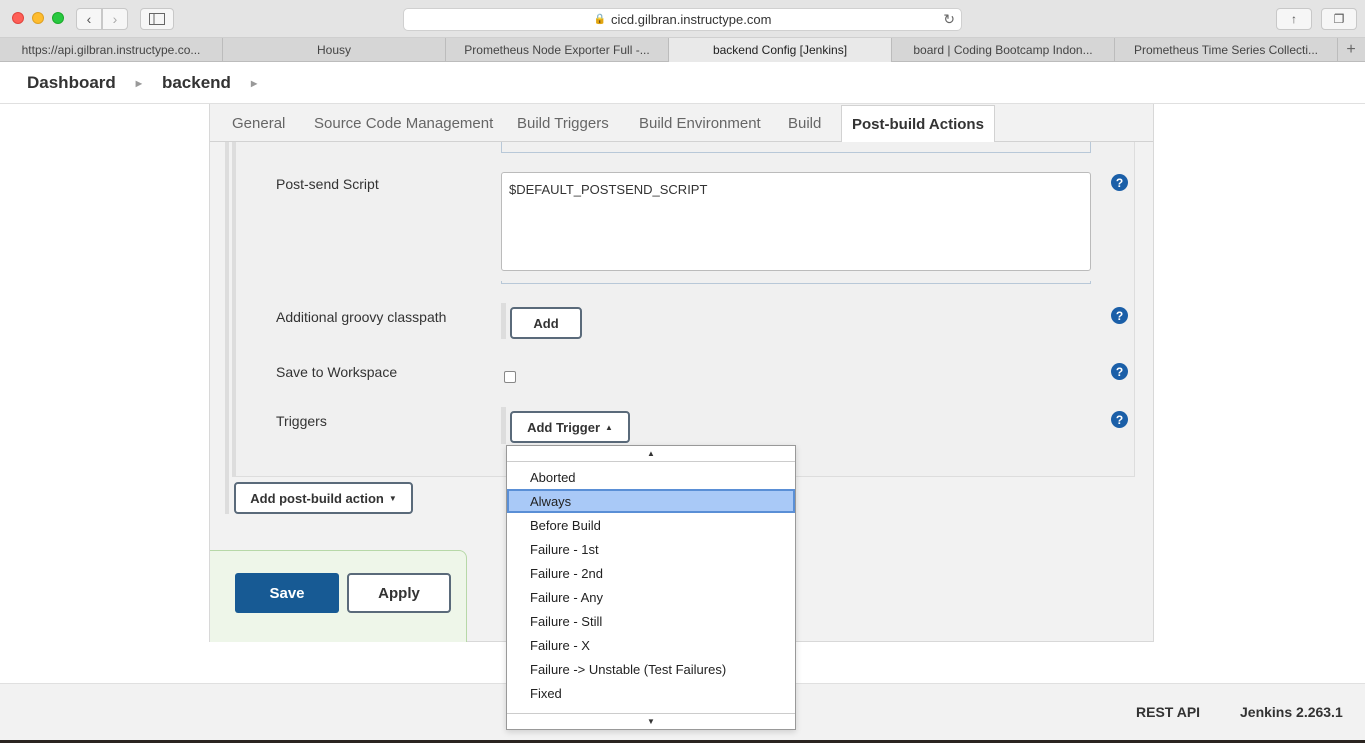 The image size is (1365, 743). What do you see at coordinates (651, 621) in the screenshot?
I see `menu-item-failure-still: Failure - Still` at bounding box center [651, 621].